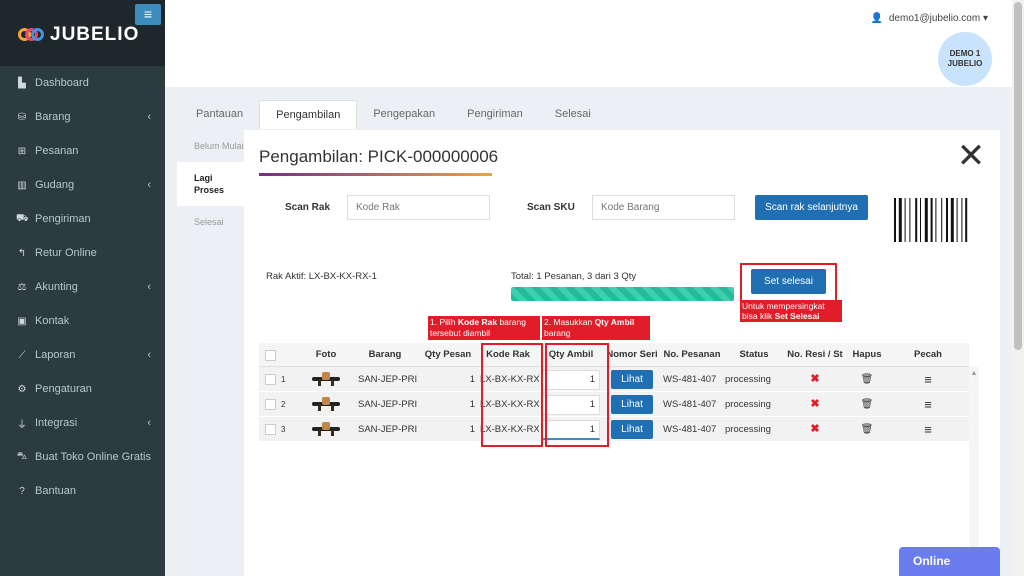  I want to click on pick-progress-bar, so click(622, 294).